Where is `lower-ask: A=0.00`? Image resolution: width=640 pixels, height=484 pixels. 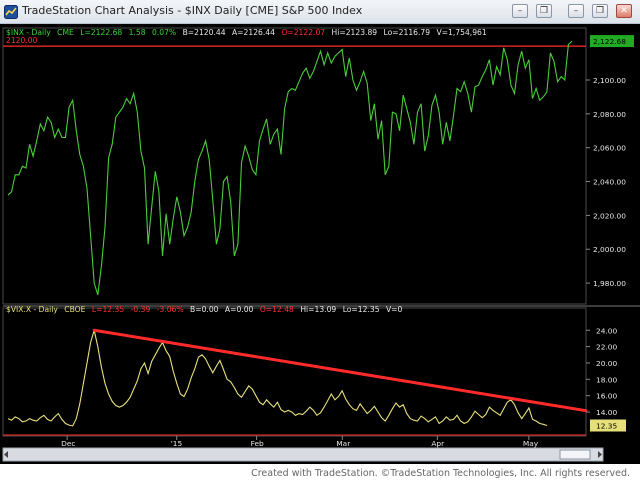 lower-ask: A=0.00 is located at coordinates (239, 309).